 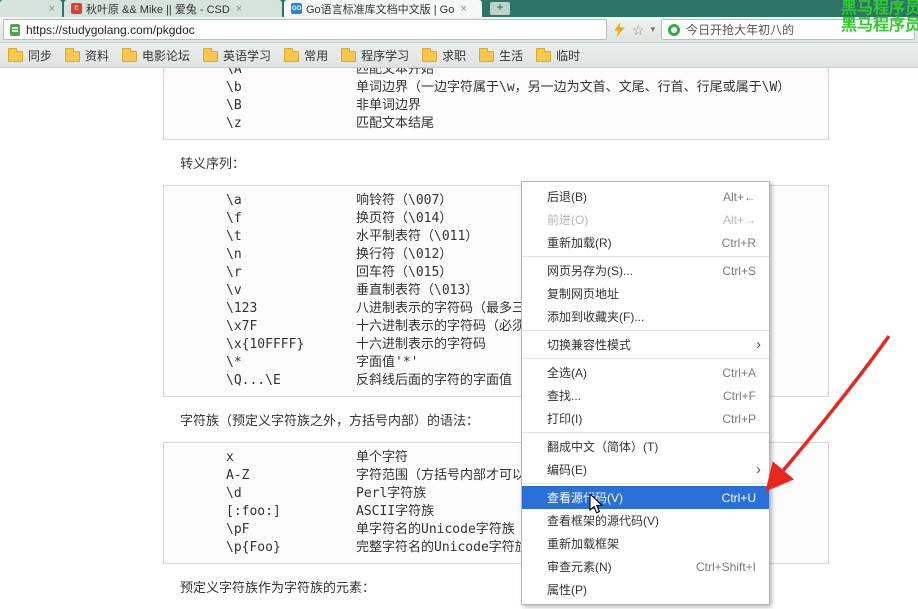 I want to click on menu-item-reload-frame: 重新加载框架, so click(x=645, y=543).